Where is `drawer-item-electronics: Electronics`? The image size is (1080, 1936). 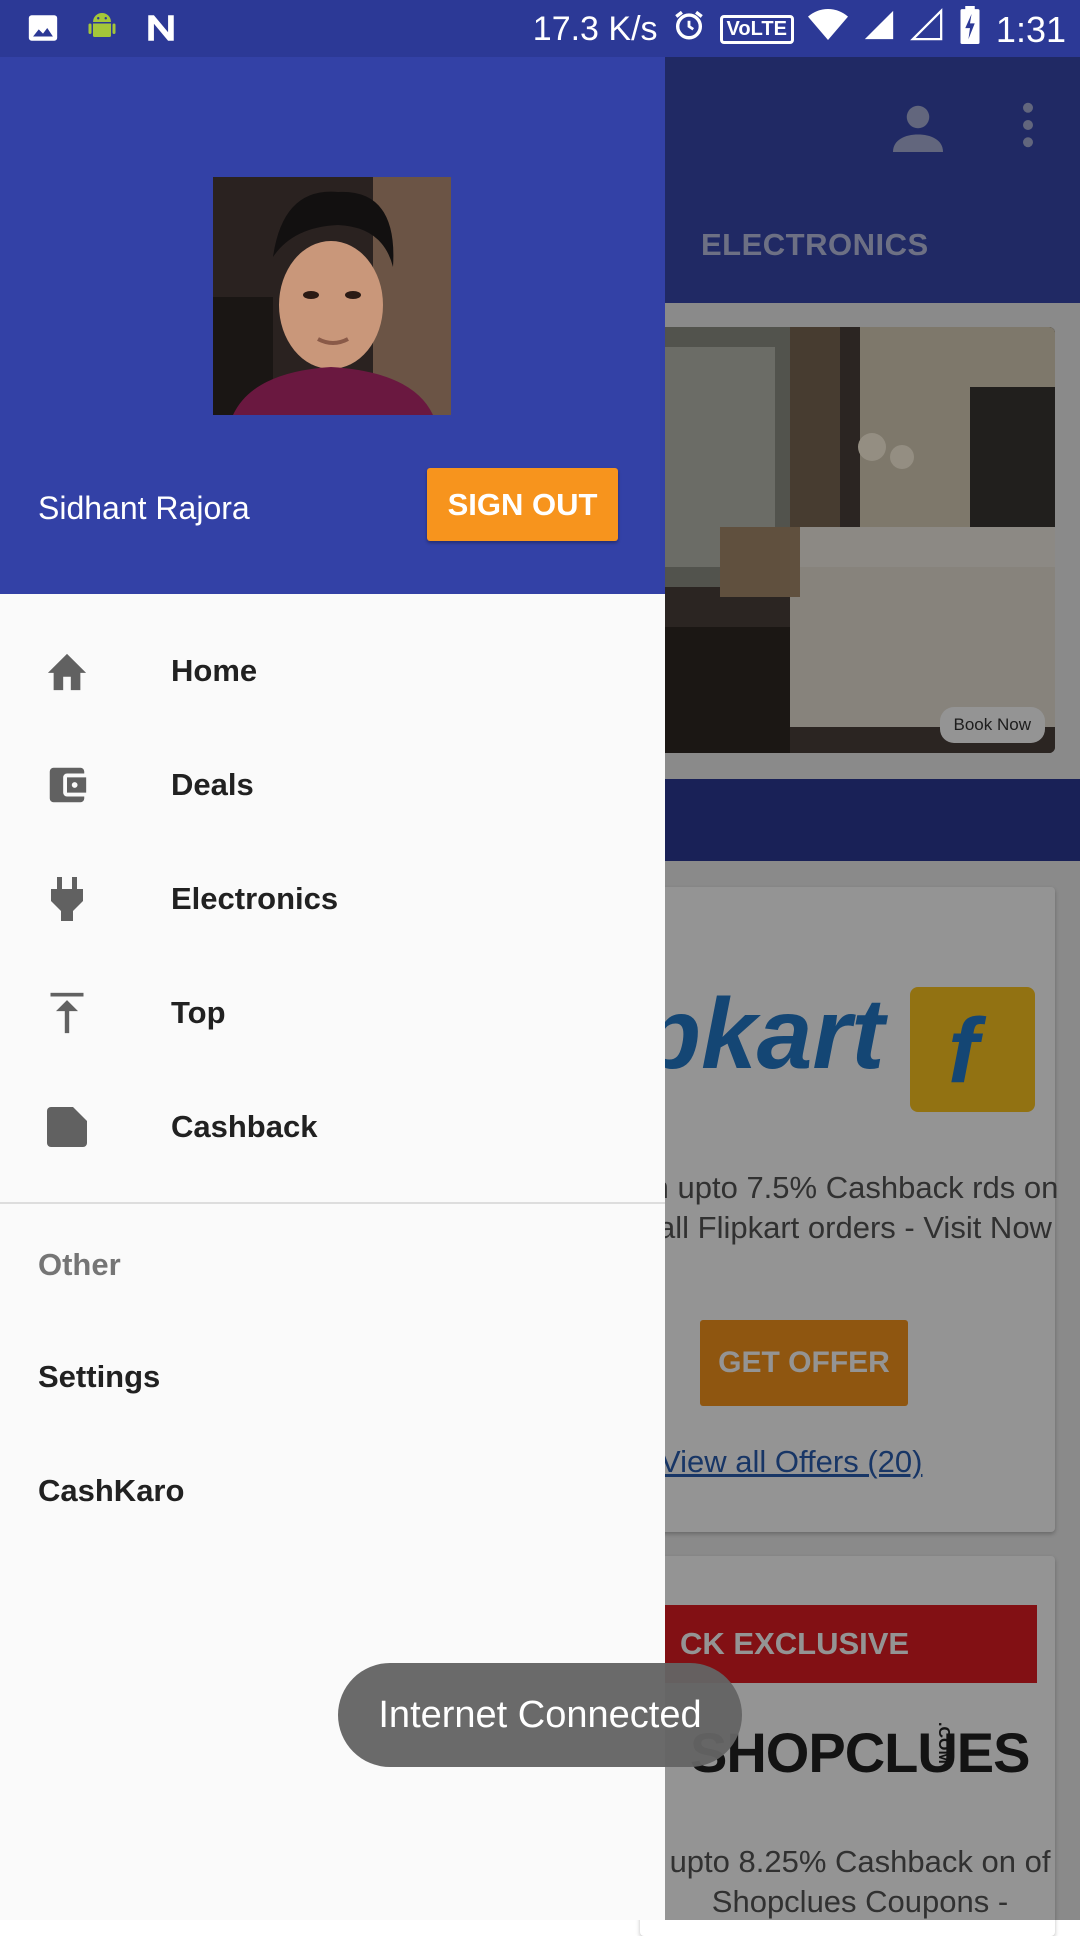 drawer-item-electronics: Electronics is located at coordinates (332, 899).